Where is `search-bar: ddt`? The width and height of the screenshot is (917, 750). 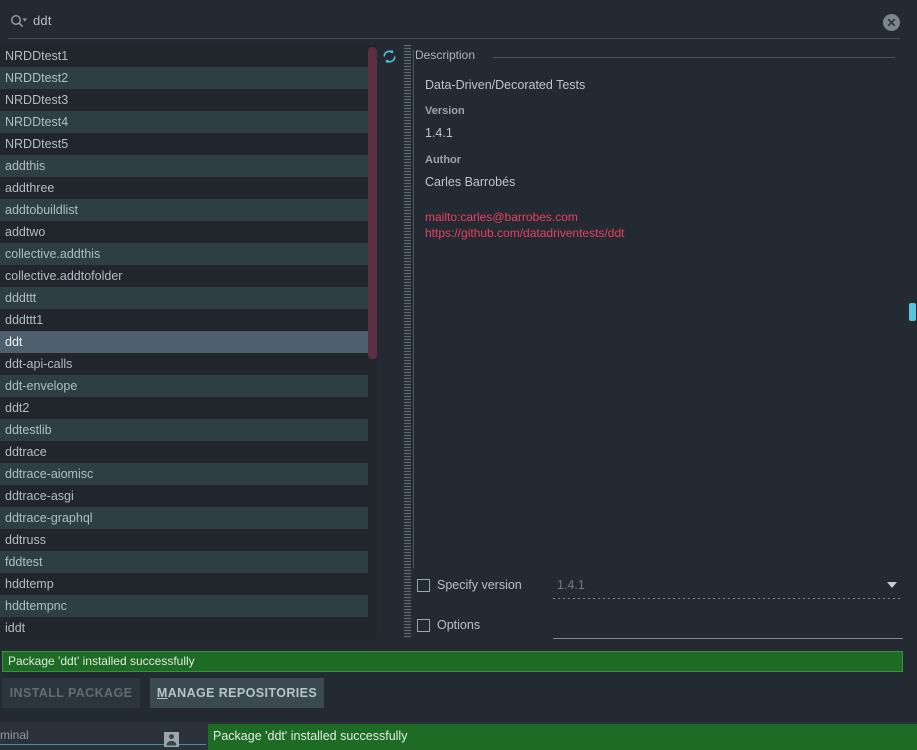
search-bar: ddt is located at coordinates (458, 21).